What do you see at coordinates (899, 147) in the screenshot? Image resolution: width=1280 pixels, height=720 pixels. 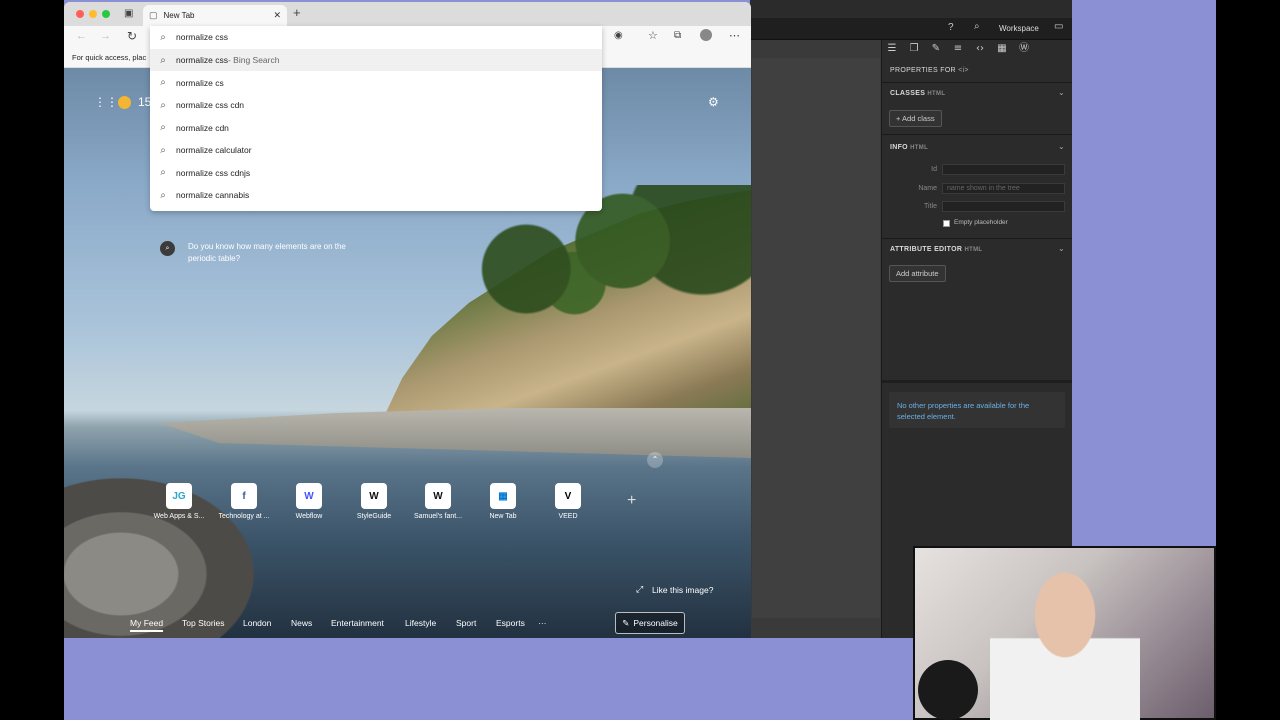 I see `info-label: INFO` at bounding box center [899, 147].